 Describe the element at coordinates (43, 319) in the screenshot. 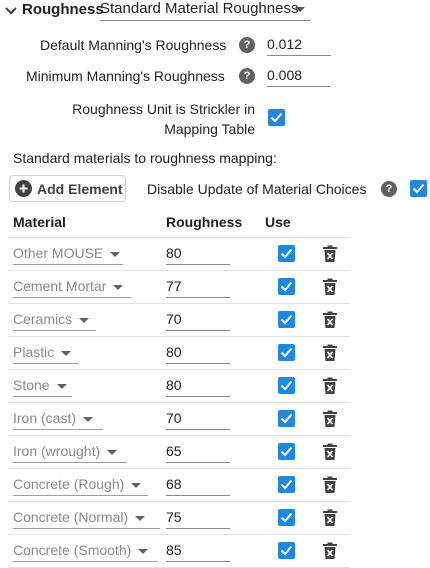

I see `material-select-value: Ceramics` at that location.